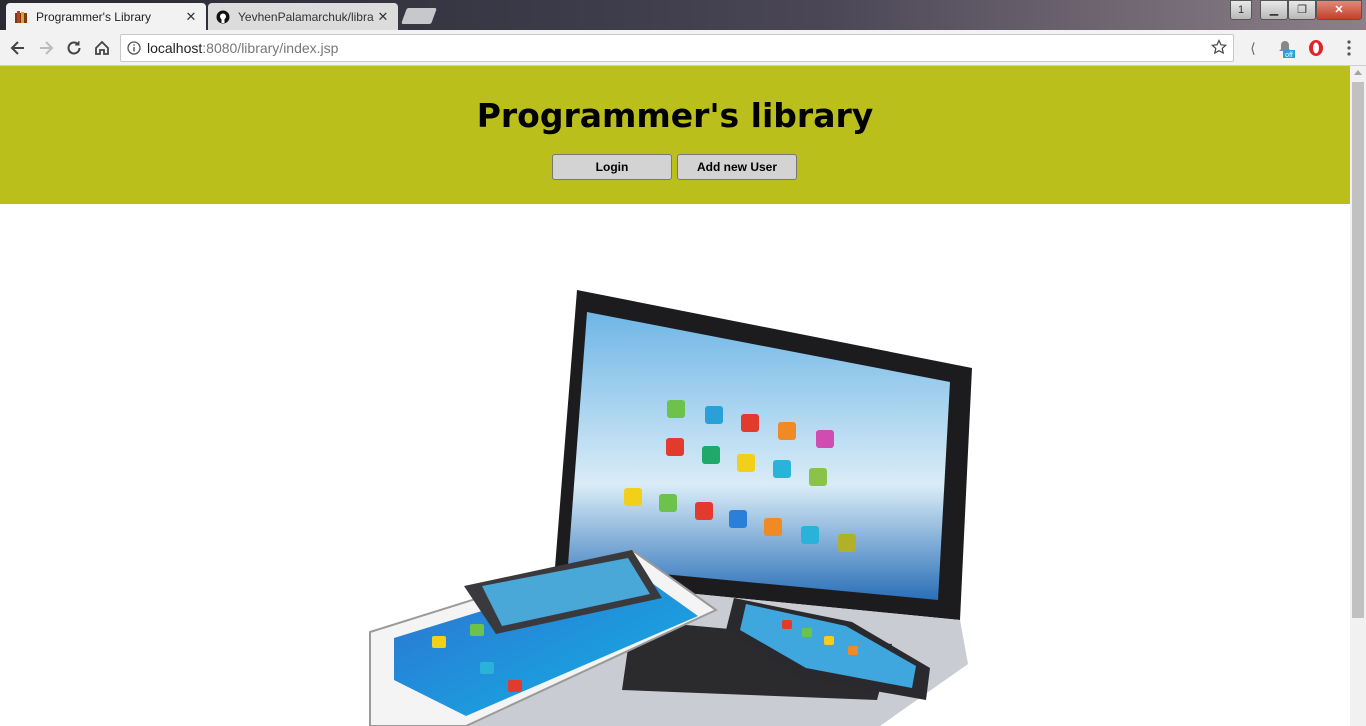 This screenshot has height=726, width=1366. Describe the element at coordinates (675, 115) in the screenshot. I see `page-title: Programmer's library` at that location.